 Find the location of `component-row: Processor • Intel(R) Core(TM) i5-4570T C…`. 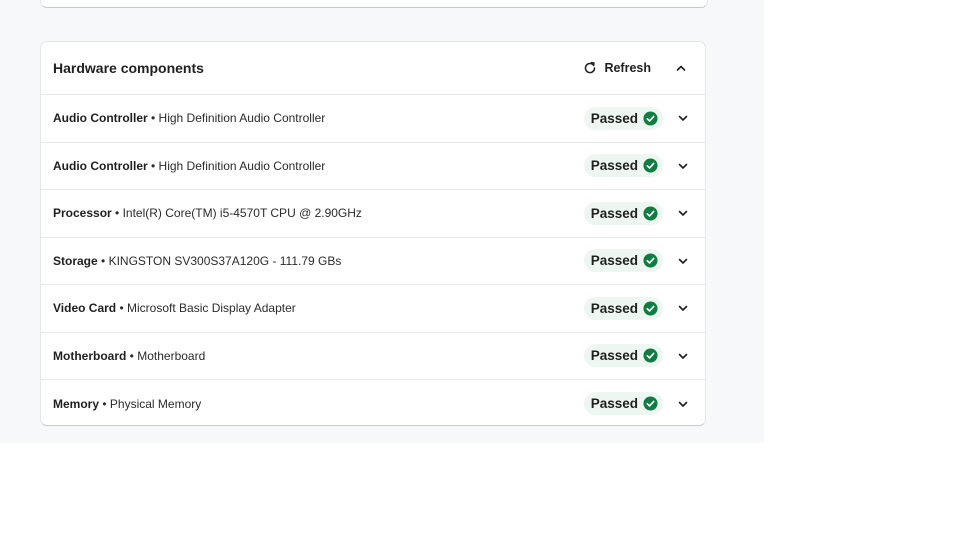

component-row: Processor • Intel(R) Core(TM) i5-4570T C… is located at coordinates (373, 214).